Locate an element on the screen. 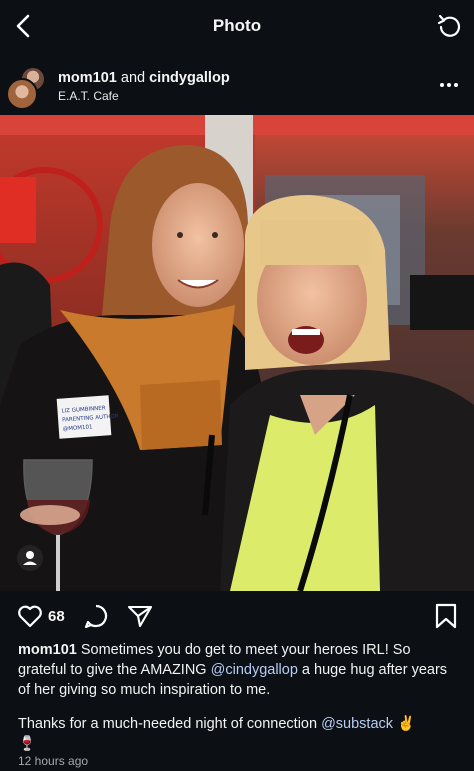 The height and width of the screenshot is (771, 474). author-link-2: cindygallop is located at coordinates (189, 78).